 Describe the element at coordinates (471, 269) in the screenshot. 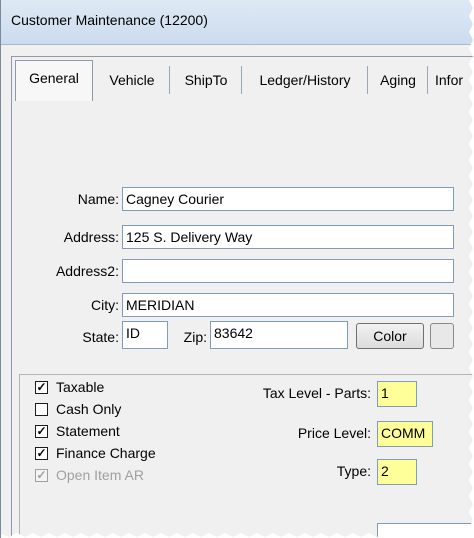

I see `torn-edge-right` at that location.